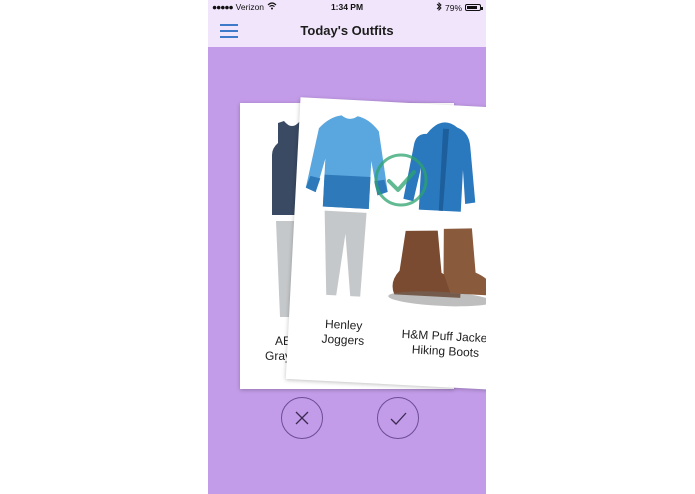 The width and height of the screenshot is (695, 494). I want to click on accept-button, so click(398, 418).